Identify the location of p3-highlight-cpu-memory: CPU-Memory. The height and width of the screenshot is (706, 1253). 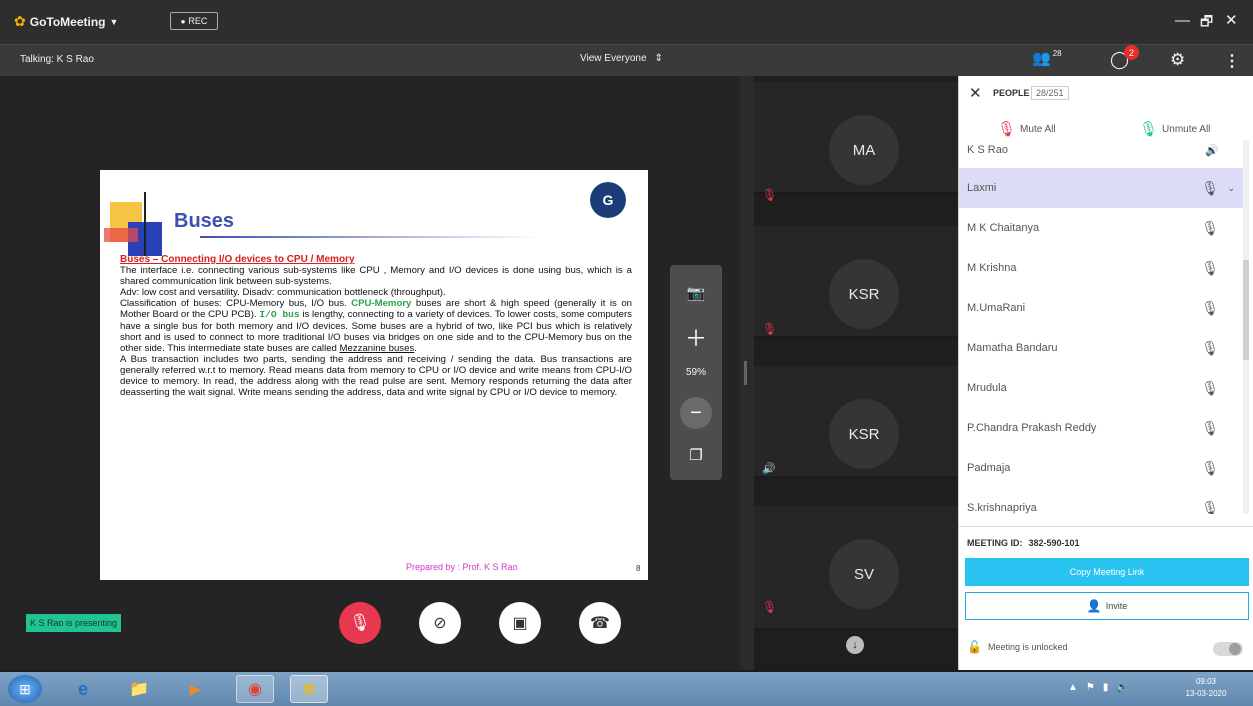
(381, 304).